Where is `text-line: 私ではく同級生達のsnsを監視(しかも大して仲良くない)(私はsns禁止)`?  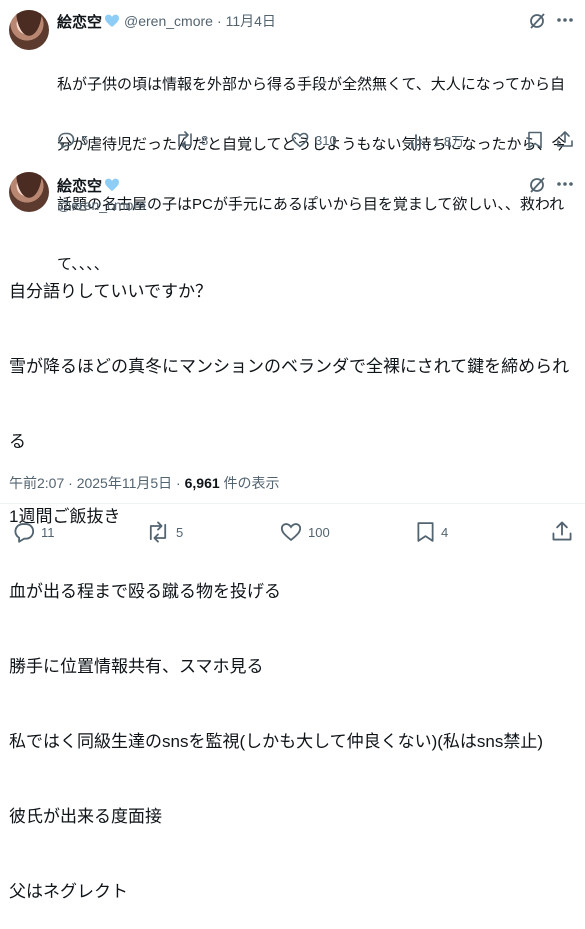
text-line: 私ではく同級生達のsnsを監視(しかも大して仲良くない)(私はsns禁止) is located at coordinates (276, 741).